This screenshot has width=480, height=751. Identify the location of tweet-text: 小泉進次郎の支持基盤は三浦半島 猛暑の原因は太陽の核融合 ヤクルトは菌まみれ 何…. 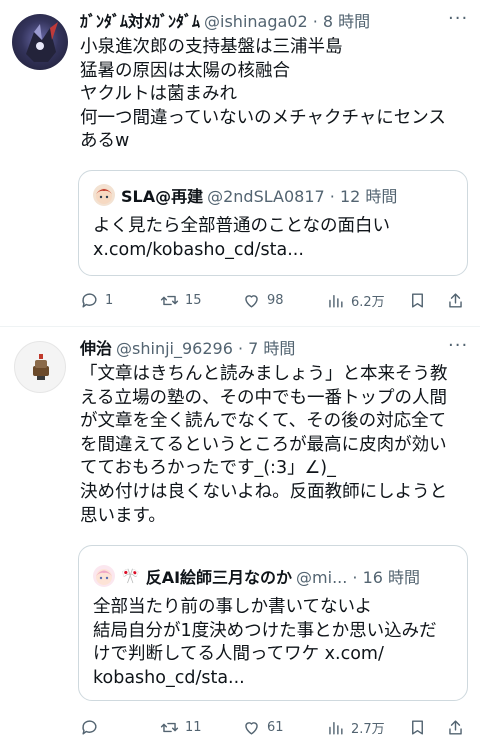
(263, 95).